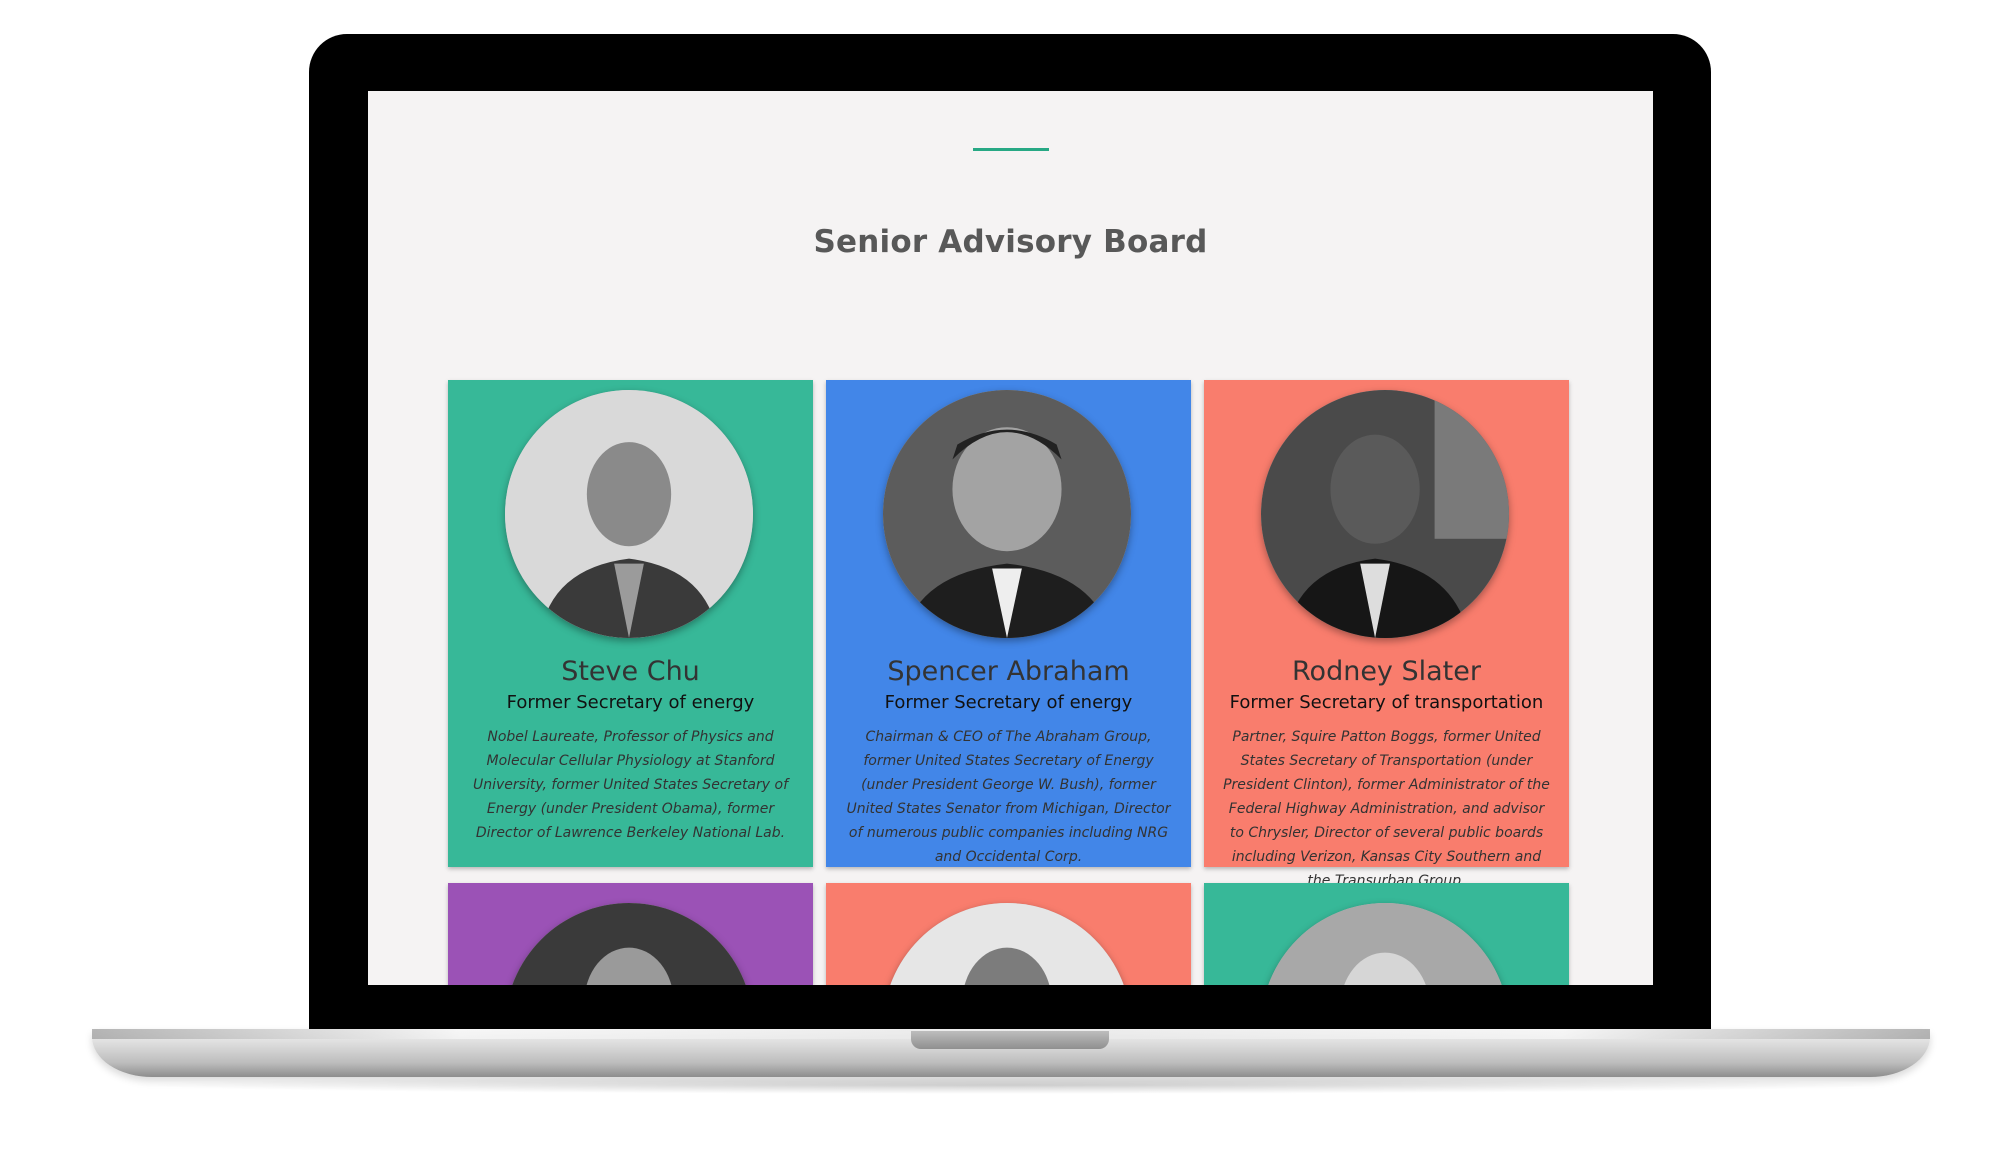 Image resolution: width=2016 pixels, height=1160 pixels. Describe the element at coordinates (1010, 242) in the screenshot. I see `section-title: Senior Advisory Board` at that location.